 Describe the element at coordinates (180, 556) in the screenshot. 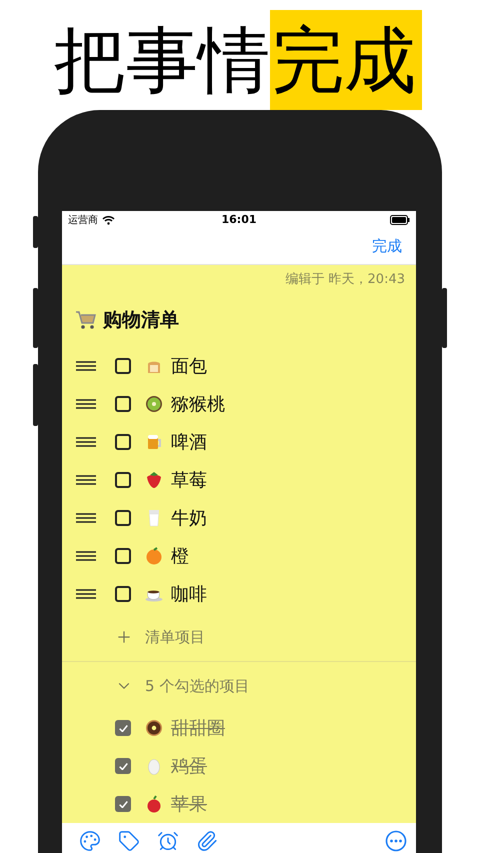

I see `item-label: 橙` at that location.